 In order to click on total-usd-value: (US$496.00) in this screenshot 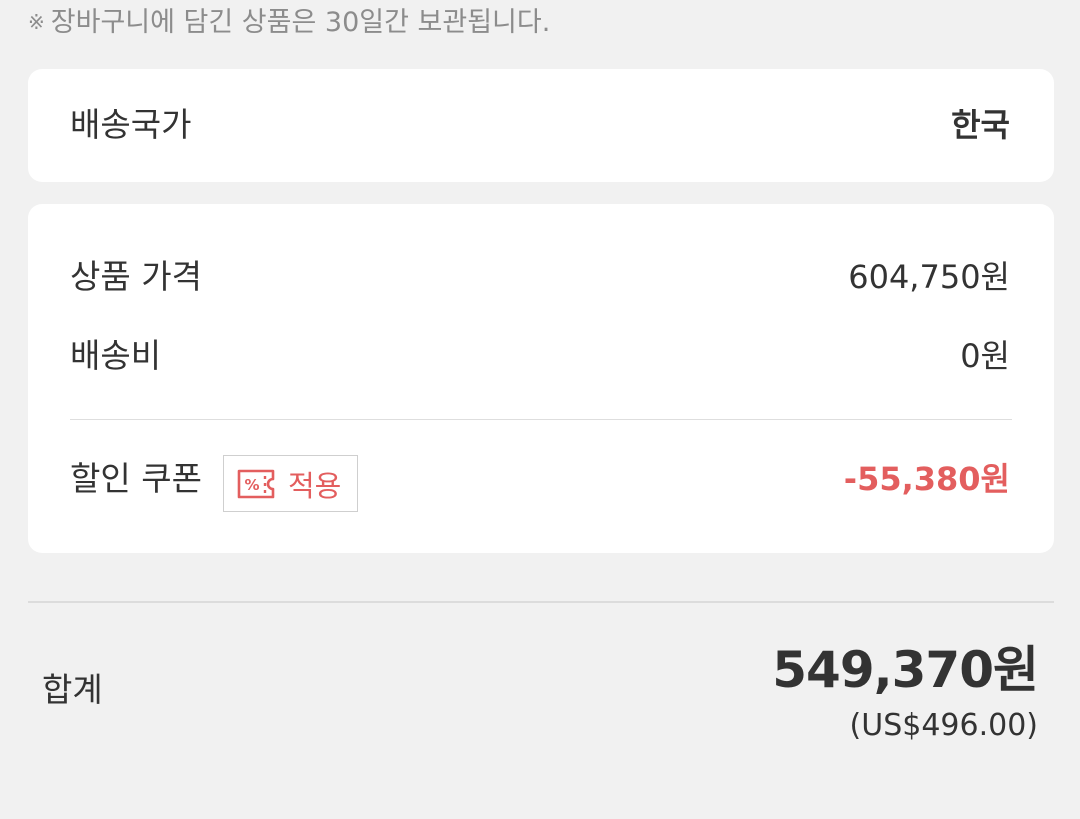, I will do `click(943, 725)`.